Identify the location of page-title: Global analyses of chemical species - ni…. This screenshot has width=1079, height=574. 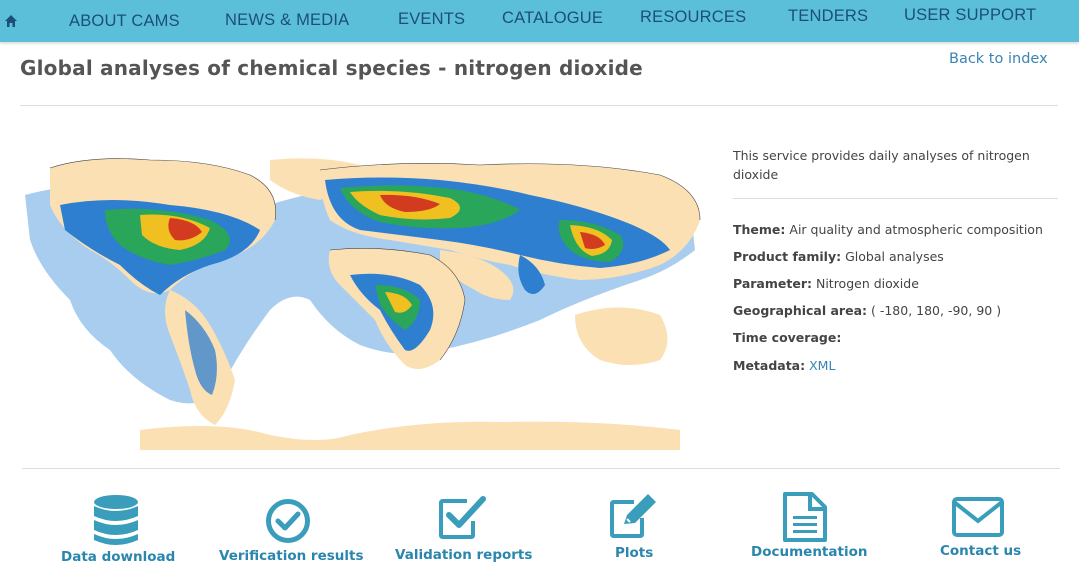
(331, 68).